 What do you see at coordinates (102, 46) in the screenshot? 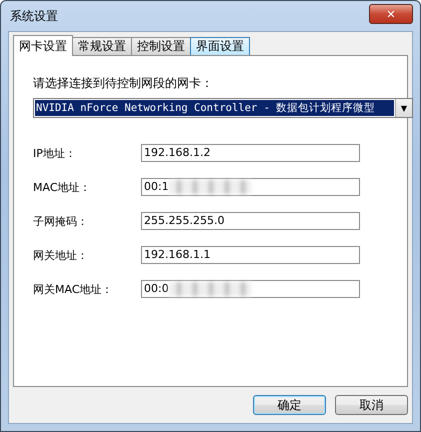
I see `tab: 常规设置` at bounding box center [102, 46].